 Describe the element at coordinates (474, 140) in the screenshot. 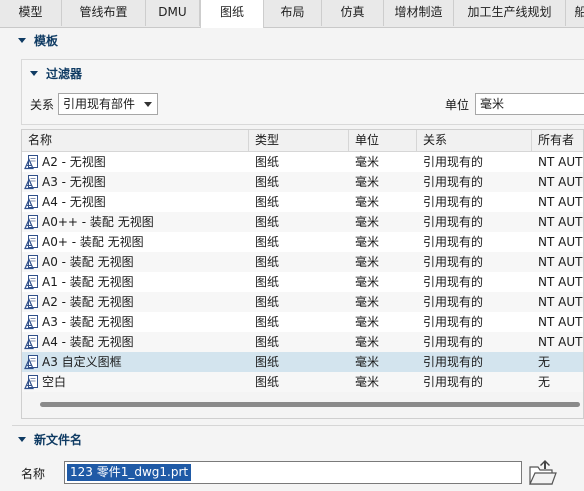

I see `column-header-relation: 关系` at that location.